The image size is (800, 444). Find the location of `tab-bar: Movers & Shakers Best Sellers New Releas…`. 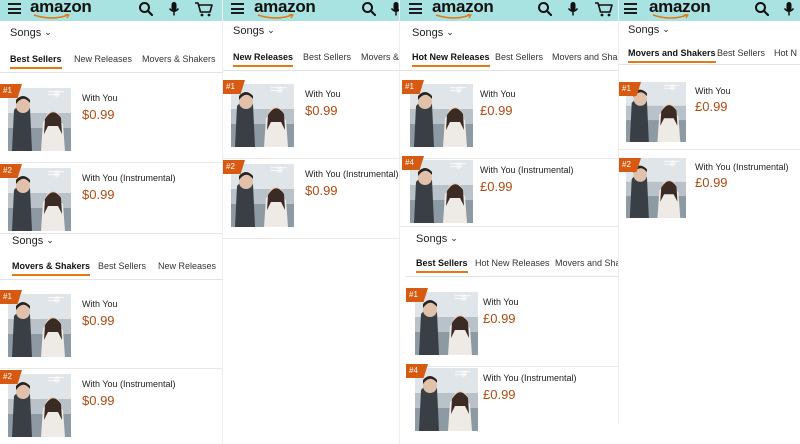

tab-bar: Movers & Shakers Best Sellers New Releas… is located at coordinates (111, 267).